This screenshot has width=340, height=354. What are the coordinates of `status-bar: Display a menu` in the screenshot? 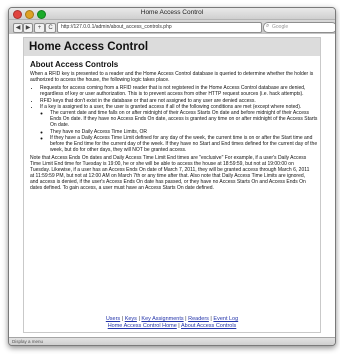 It's located at (172, 341).